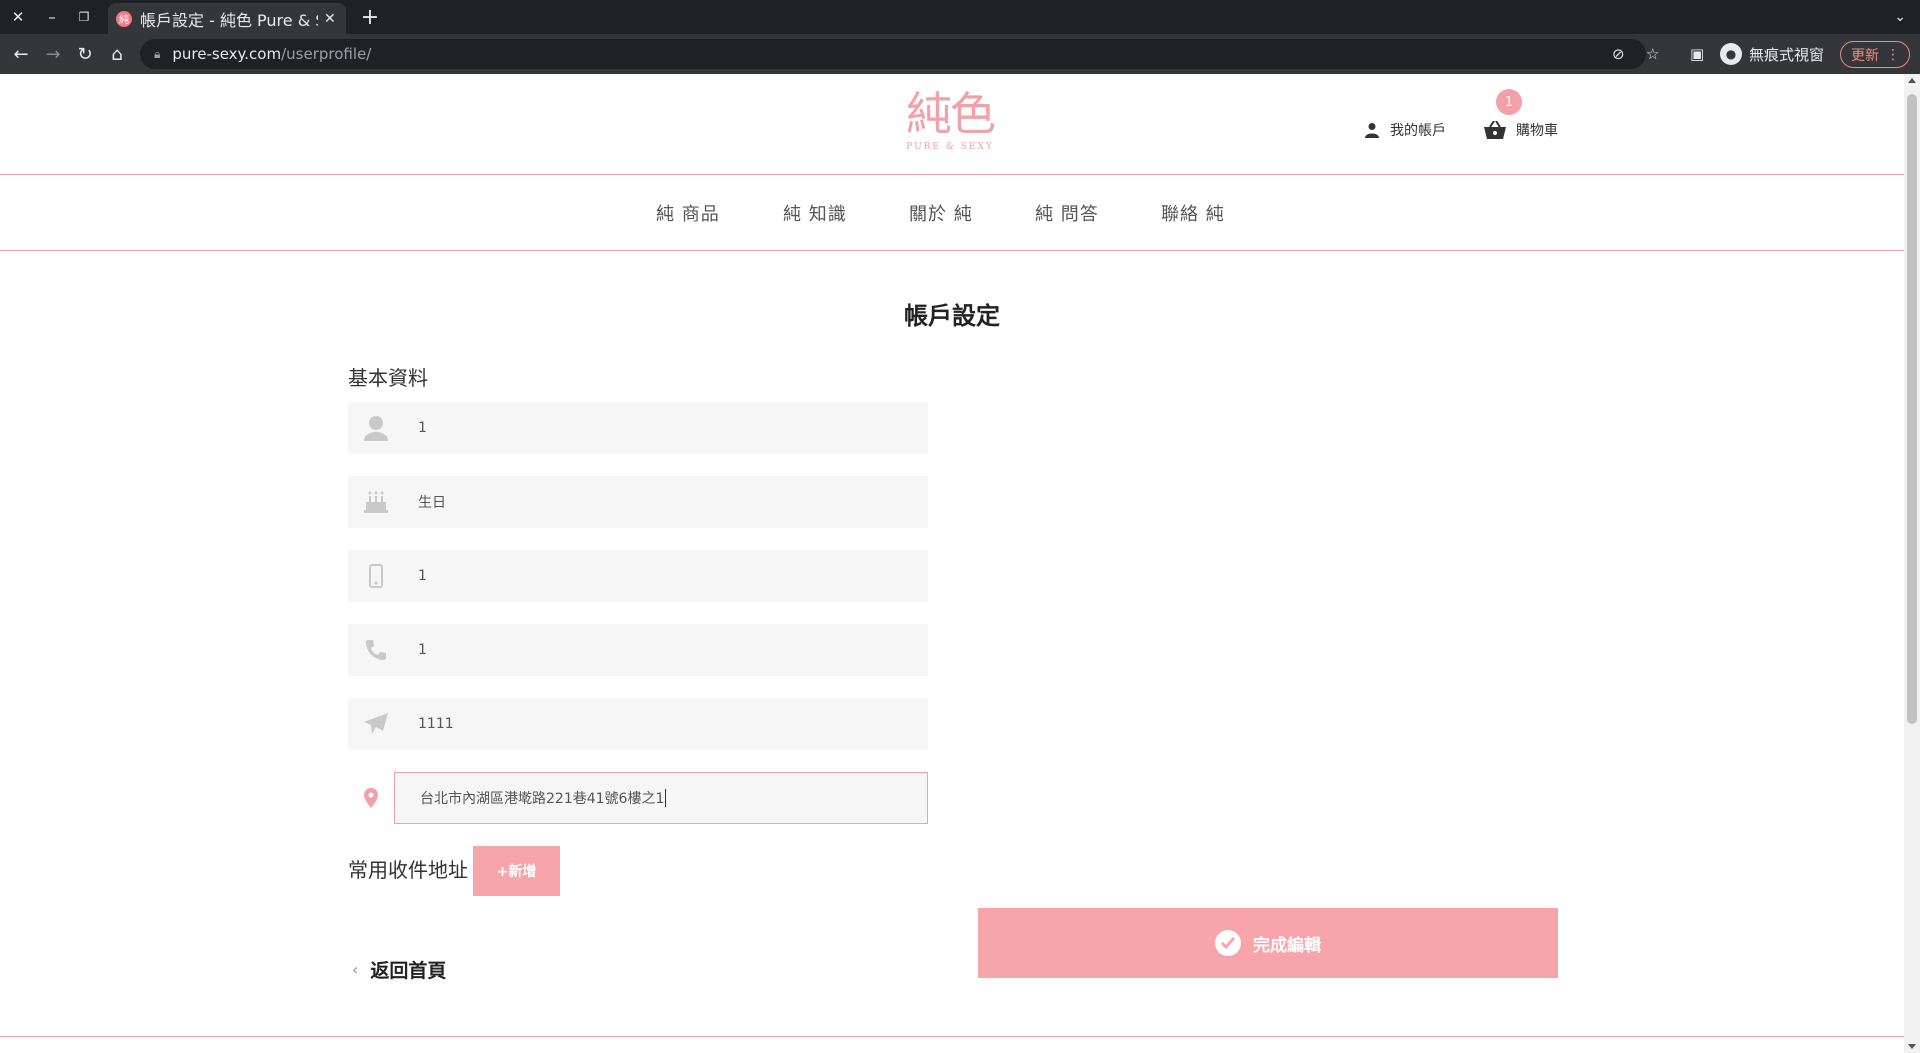 Image resolution: width=1920 pixels, height=1053 pixels. Describe the element at coordinates (53, 54) in the screenshot. I see `forward-arrow-icon: →` at that location.